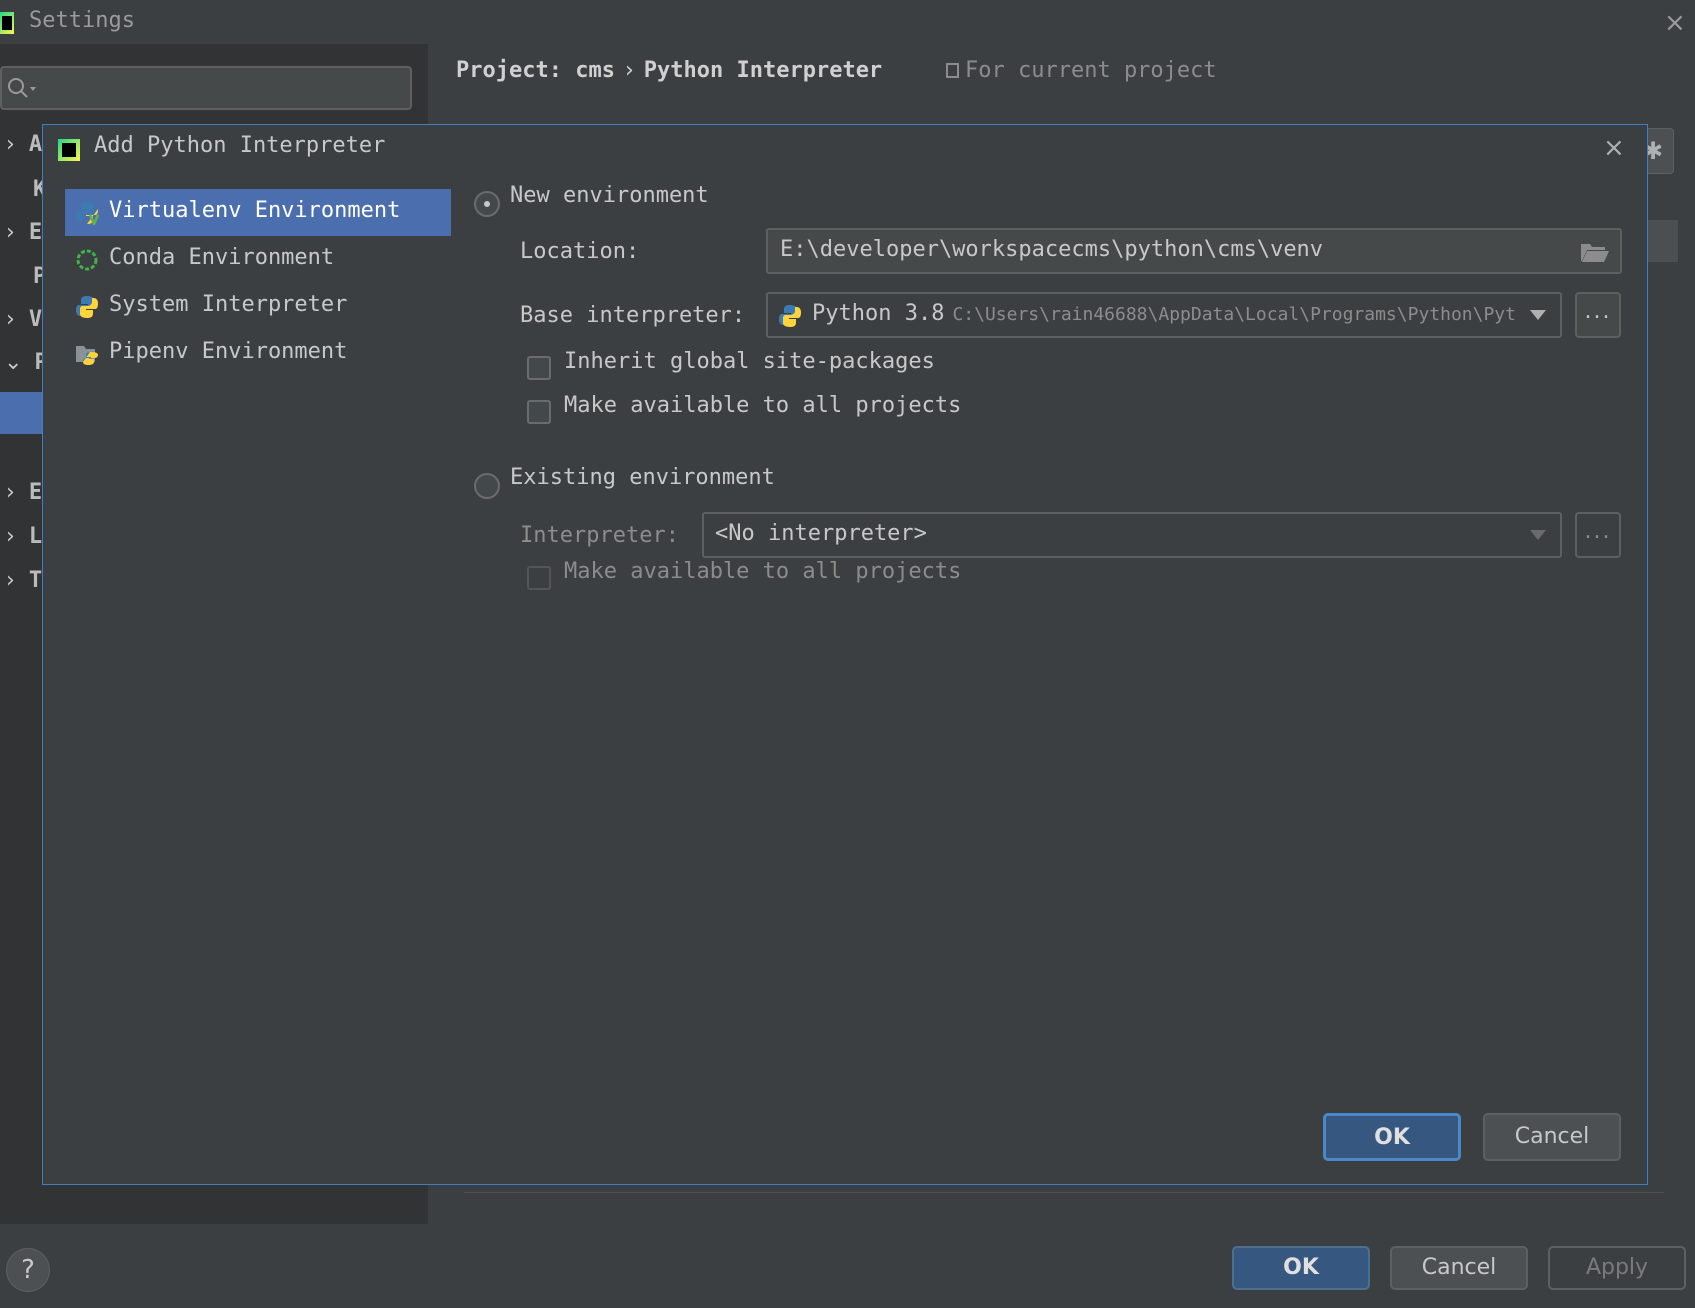 The height and width of the screenshot is (1308, 1695). What do you see at coordinates (539, 412) in the screenshot?
I see `make-available-checkbox` at bounding box center [539, 412].